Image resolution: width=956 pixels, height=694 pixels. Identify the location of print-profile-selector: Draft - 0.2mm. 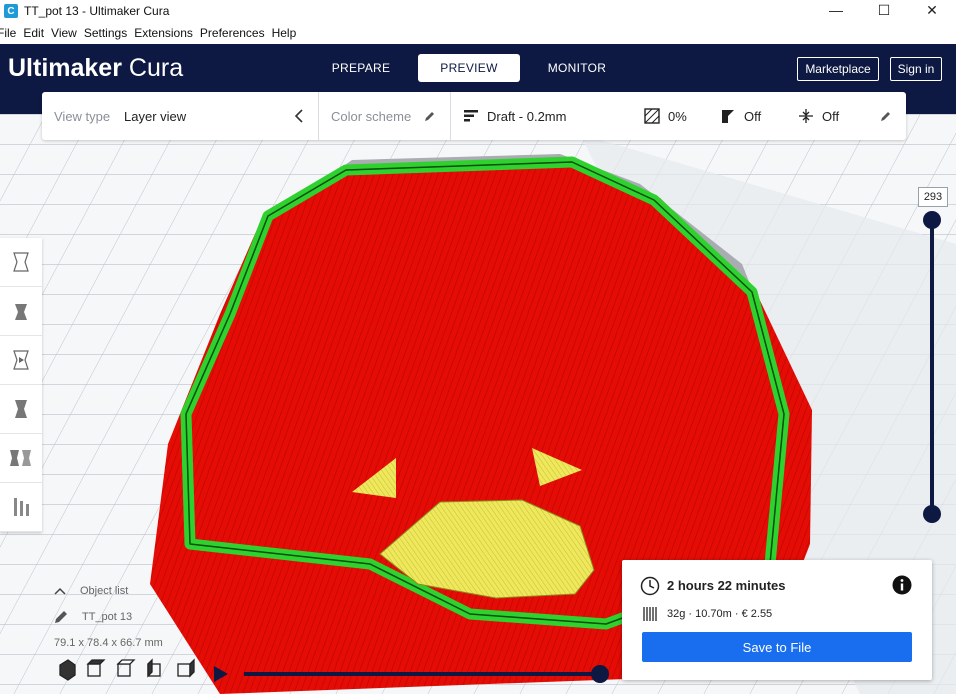
(526, 116).